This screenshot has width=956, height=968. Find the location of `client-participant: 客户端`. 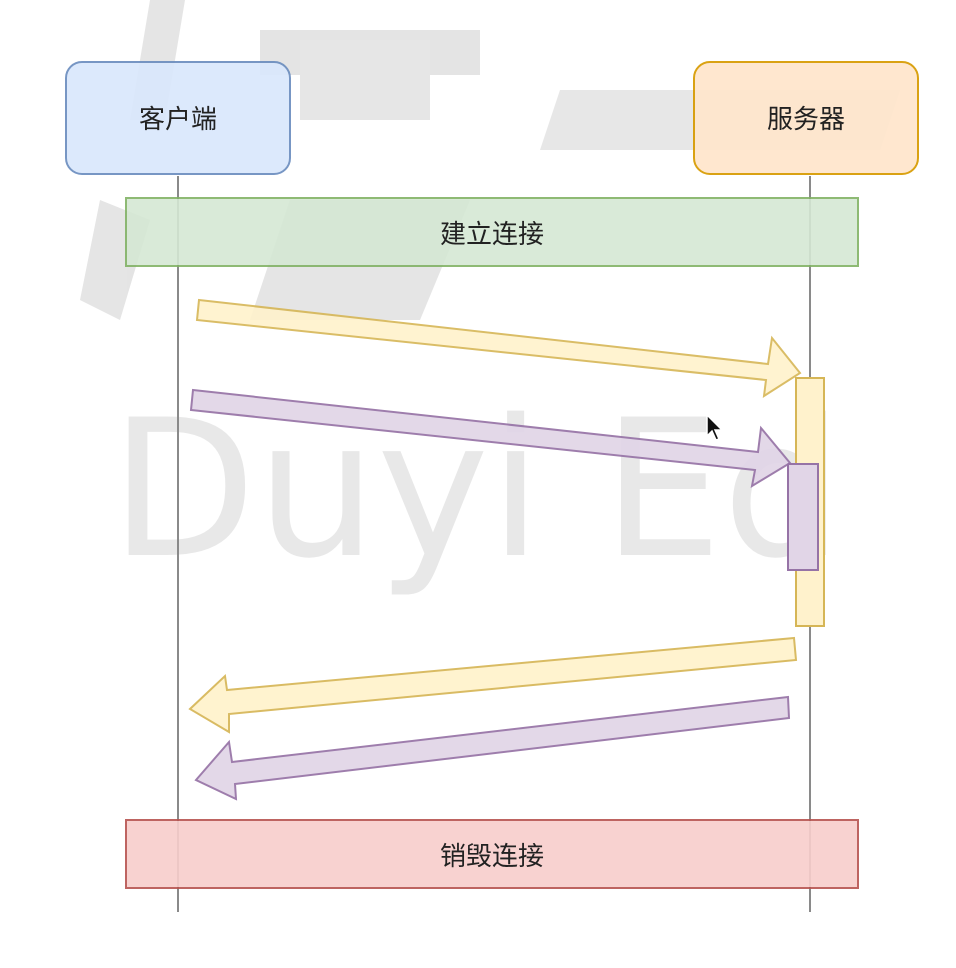

client-participant: 客户端 is located at coordinates (178, 118).